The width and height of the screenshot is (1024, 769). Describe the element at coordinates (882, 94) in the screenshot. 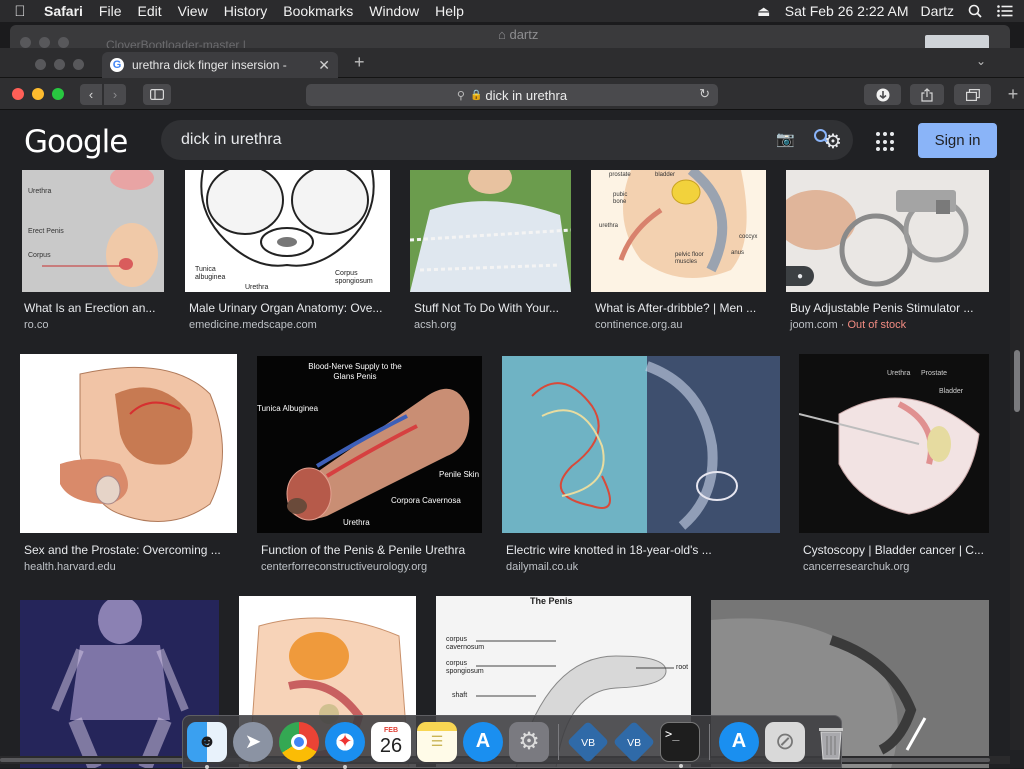

I see `downloads-button` at that location.